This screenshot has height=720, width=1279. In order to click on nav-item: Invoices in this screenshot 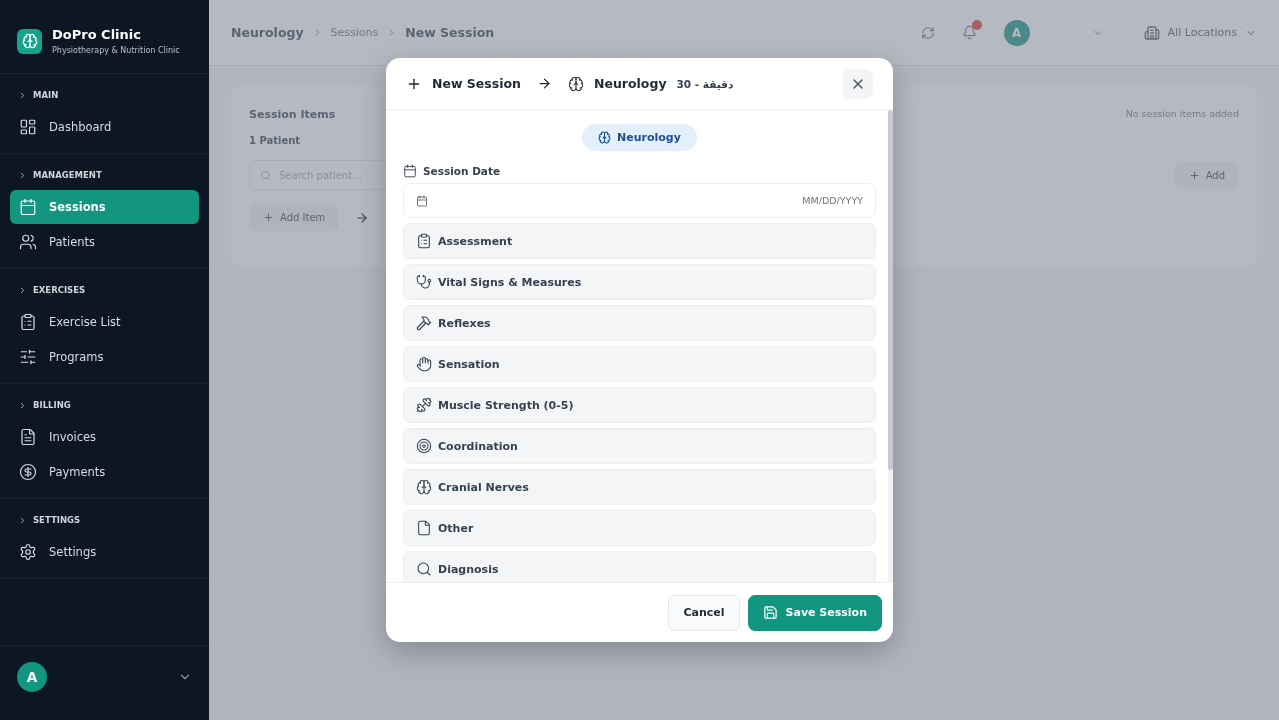, I will do `click(104, 437)`.